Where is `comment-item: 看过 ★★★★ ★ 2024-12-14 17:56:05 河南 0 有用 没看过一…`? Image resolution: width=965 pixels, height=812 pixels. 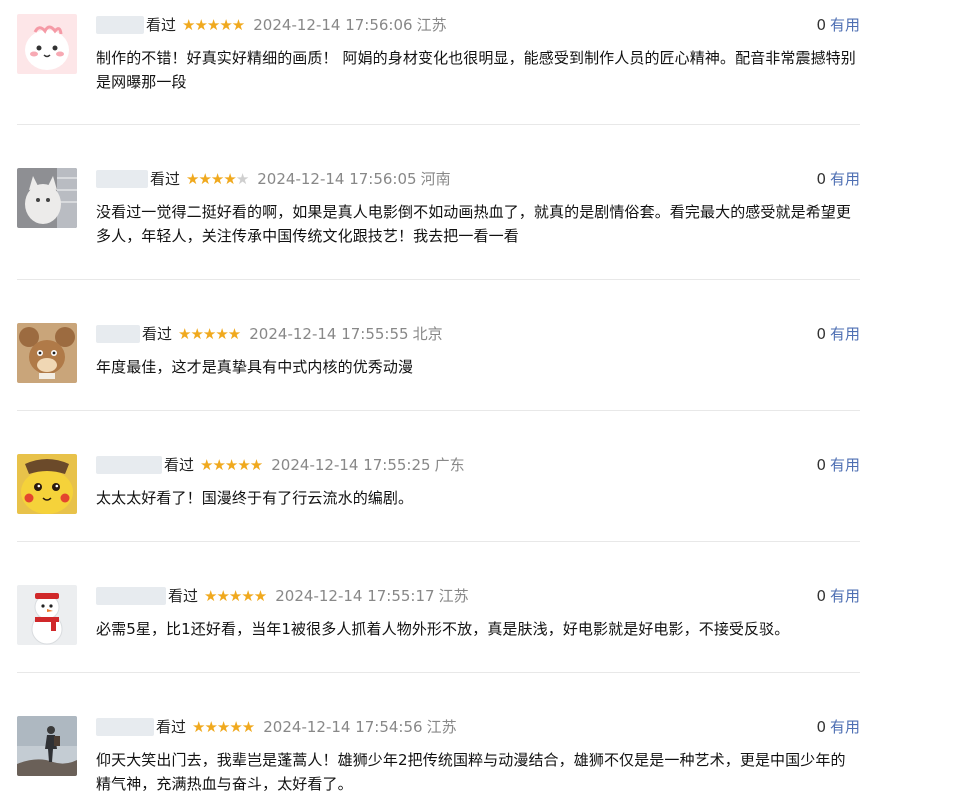
comment-item: 看过 ★★★★ ★ 2024-12-14 17:56:05 河南 0 有用 没看过一… is located at coordinates (438, 224).